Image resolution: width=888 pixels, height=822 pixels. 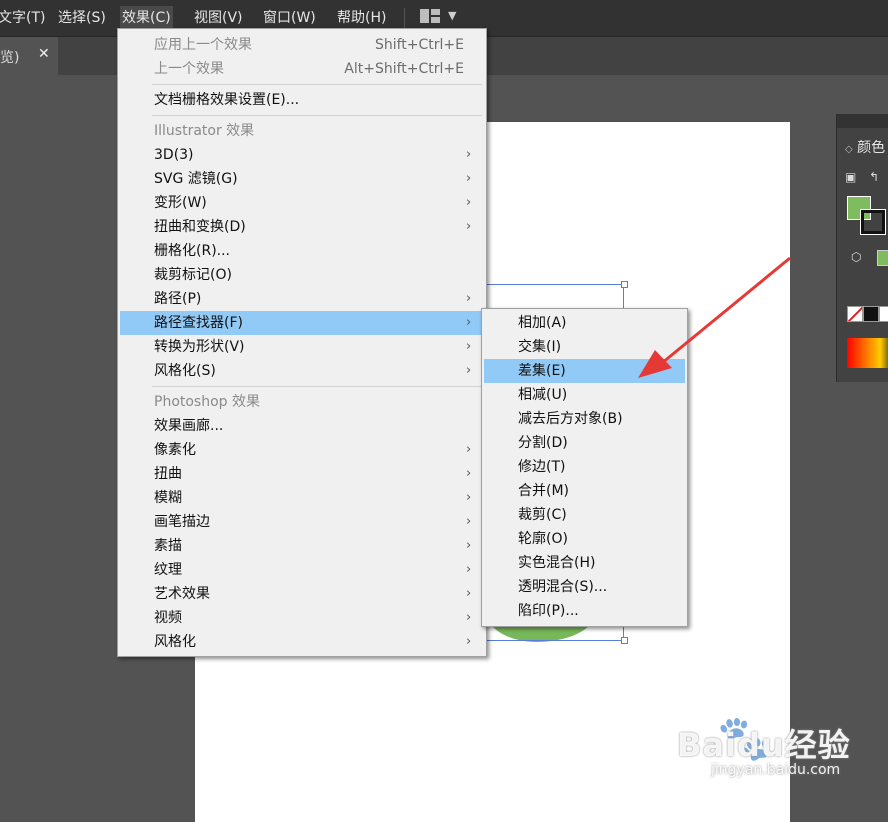 What do you see at coordinates (867, 353) in the screenshot?
I see `color-spectrum-bar` at bounding box center [867, 353].